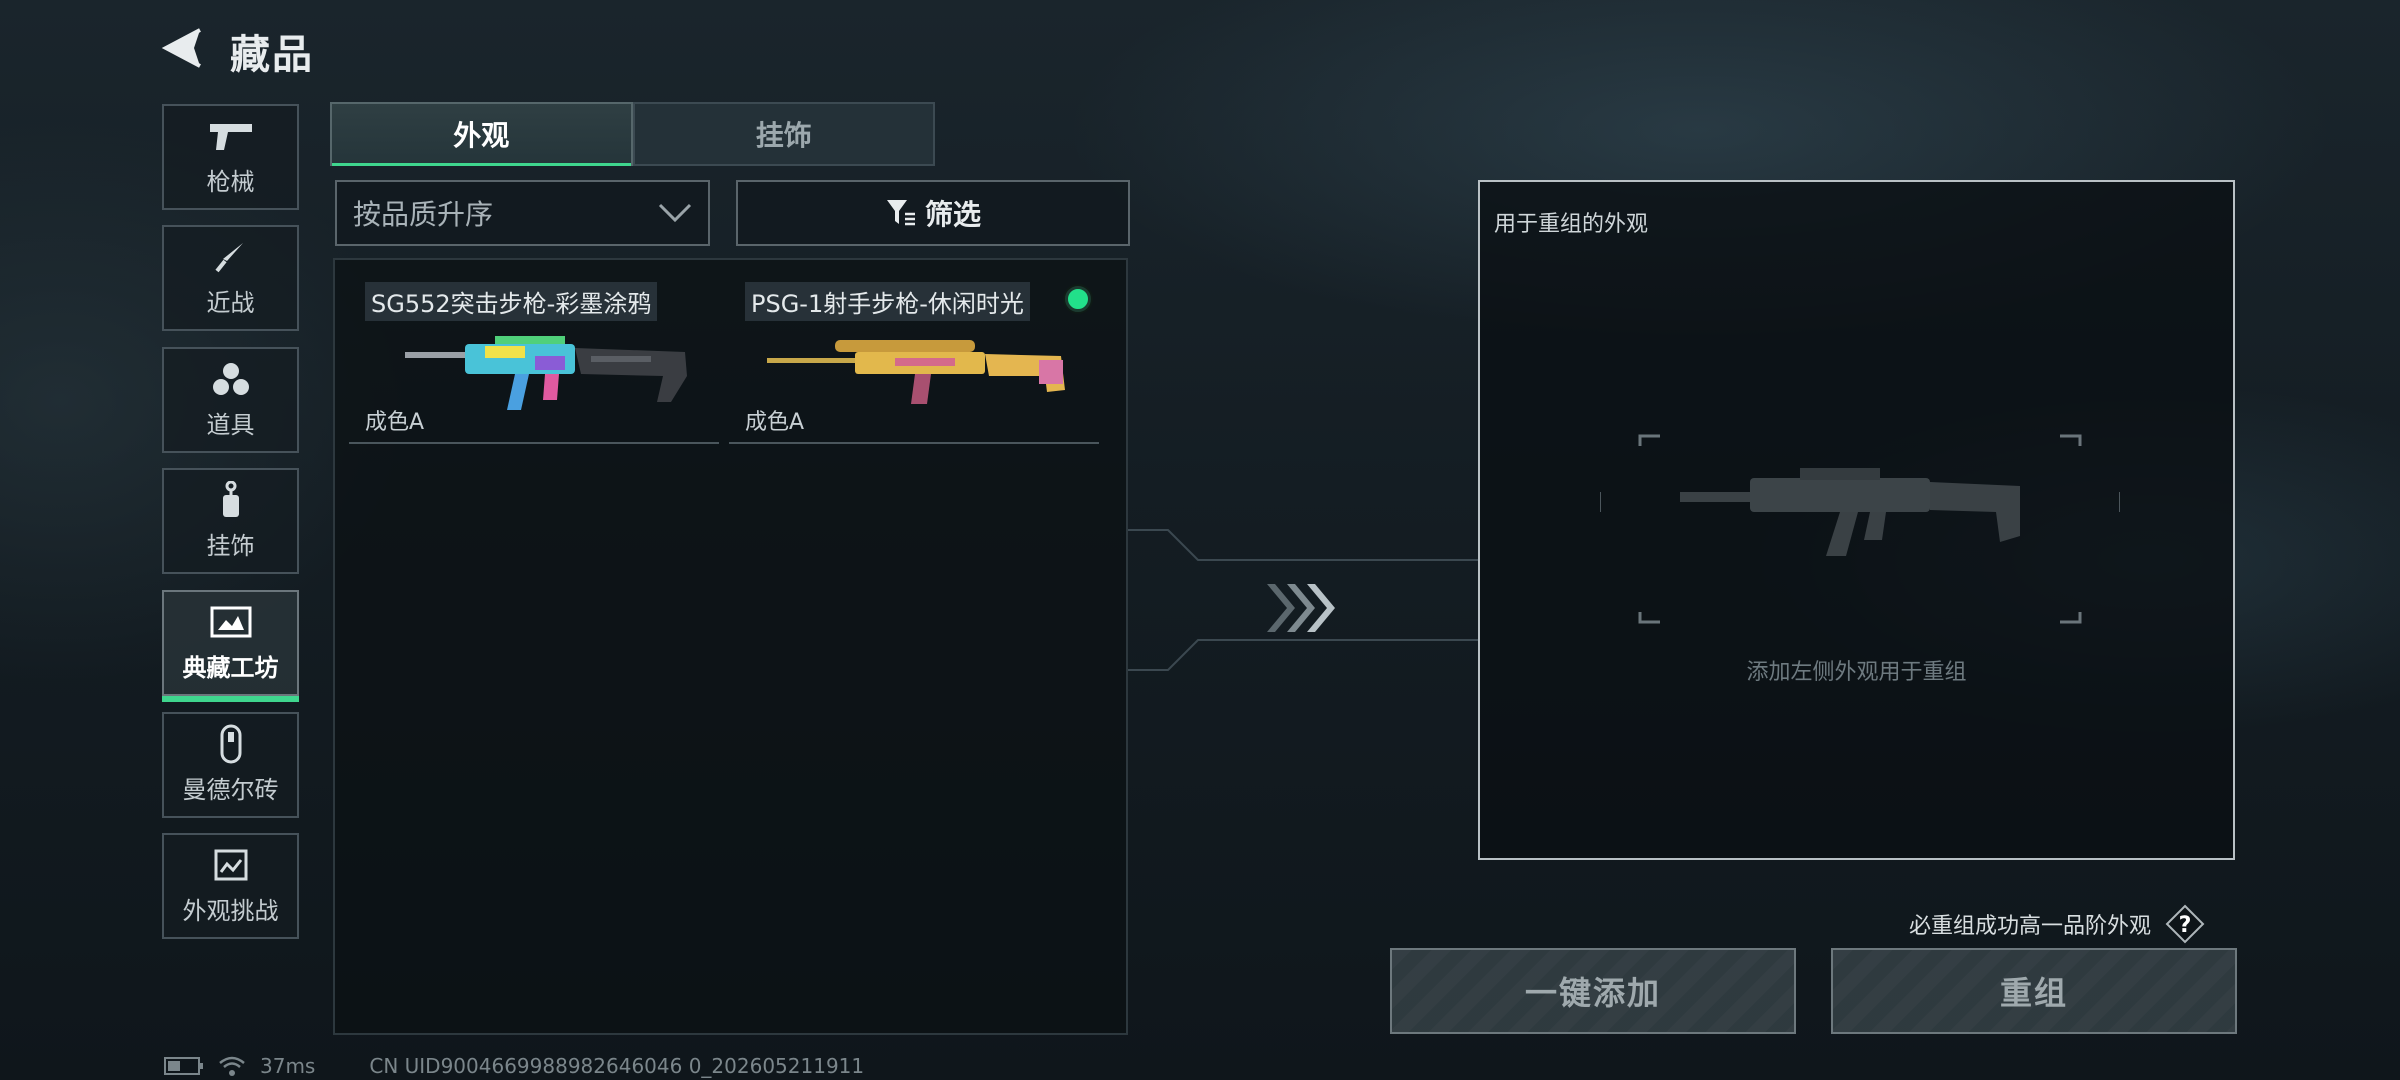 The width and height of the screenshot is (2400, 1080). I want to click on filter-button: 筛选, so click(933, 213).